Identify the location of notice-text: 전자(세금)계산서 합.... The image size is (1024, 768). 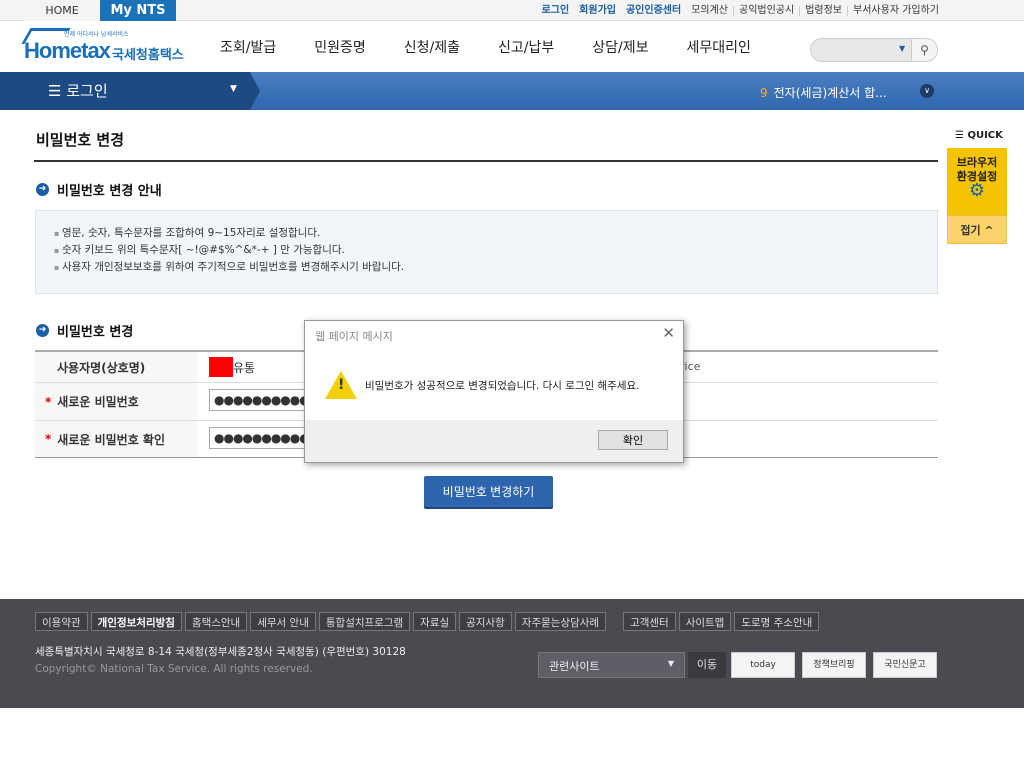
(830, 93).